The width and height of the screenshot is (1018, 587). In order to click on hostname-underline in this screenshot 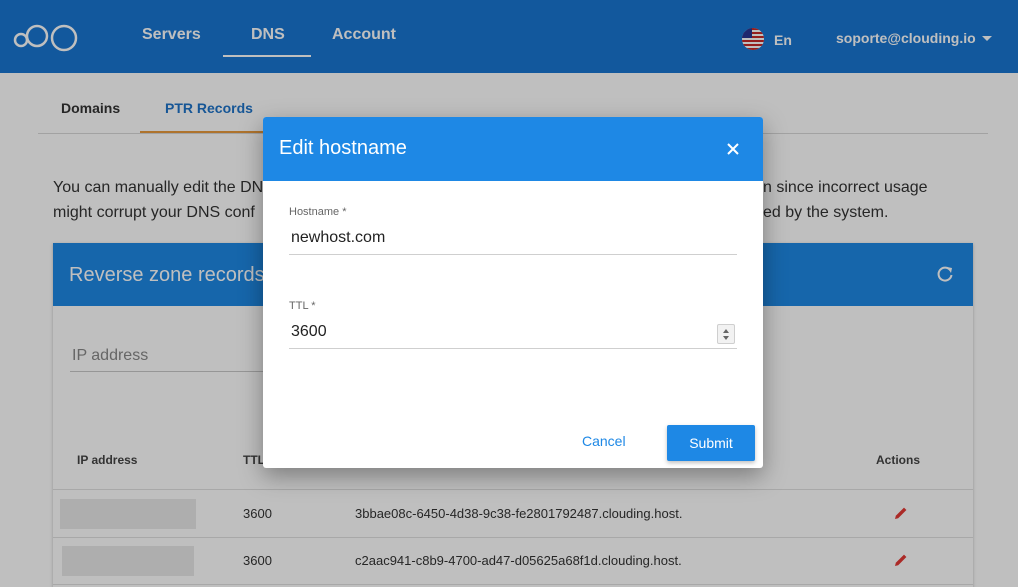, I will do `click(513, 254)`.